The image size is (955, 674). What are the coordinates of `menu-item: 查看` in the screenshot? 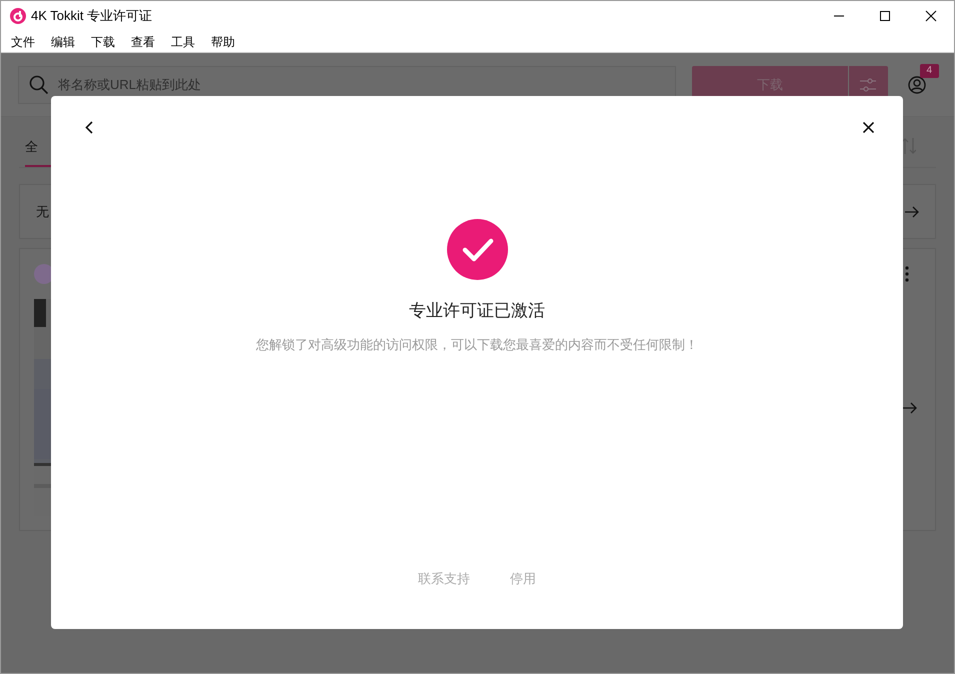 It's located at (143, 41).